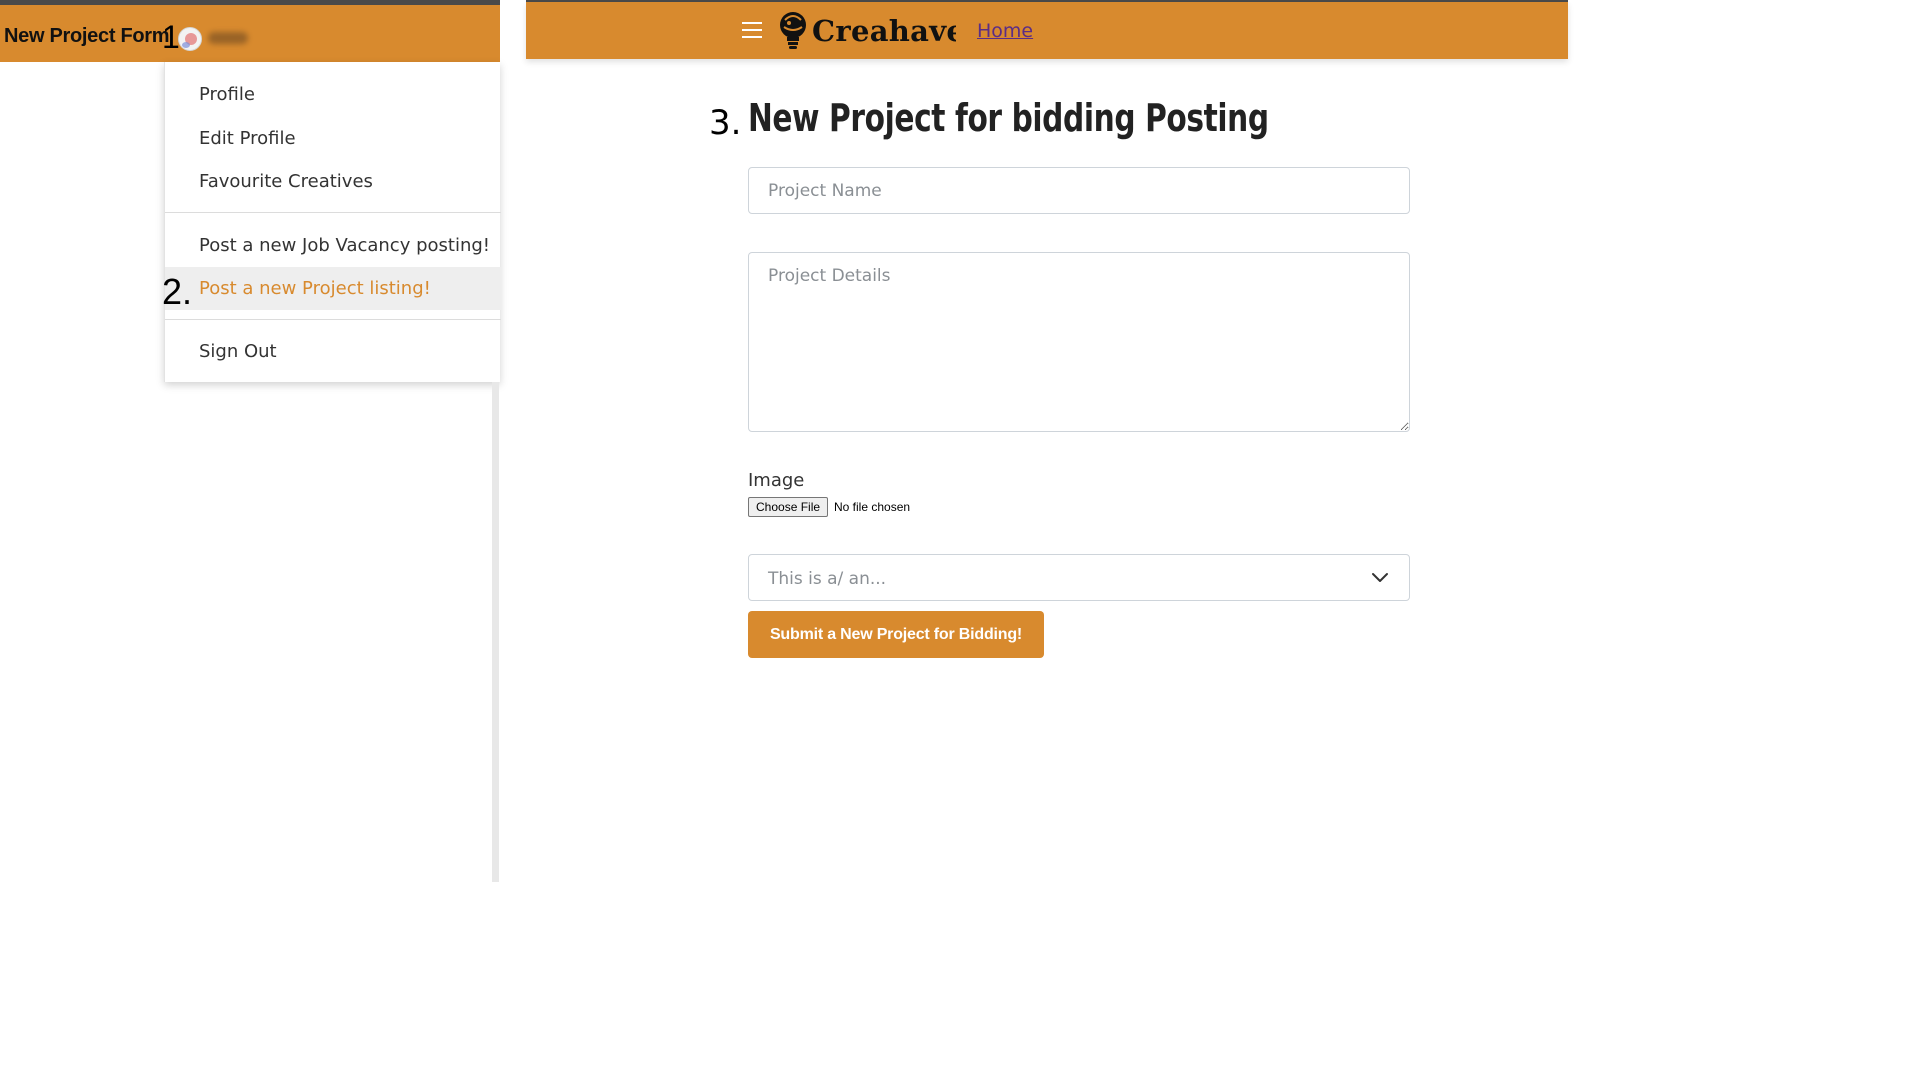 The image size is (1920, 1080). What do you see at coordinates (753, 30) in the screenshot?
I see `hamburger-icon` at bounding box center [753, 30].